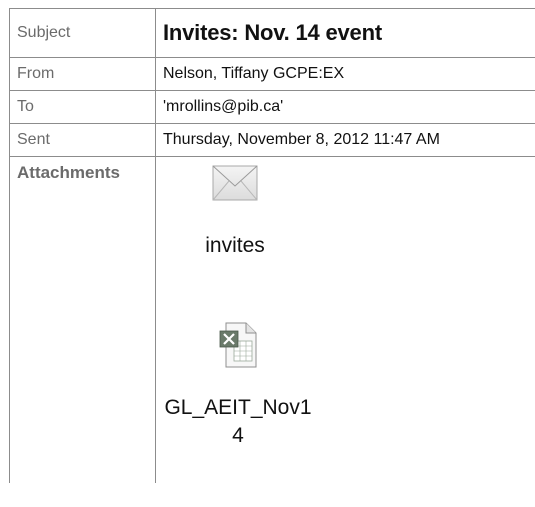 This screenshot has width=535, height=507. What do you see at coordinates (82, 140) in the screenshot?
I see `sent-label: Sent` at bounding box center [82, 140].